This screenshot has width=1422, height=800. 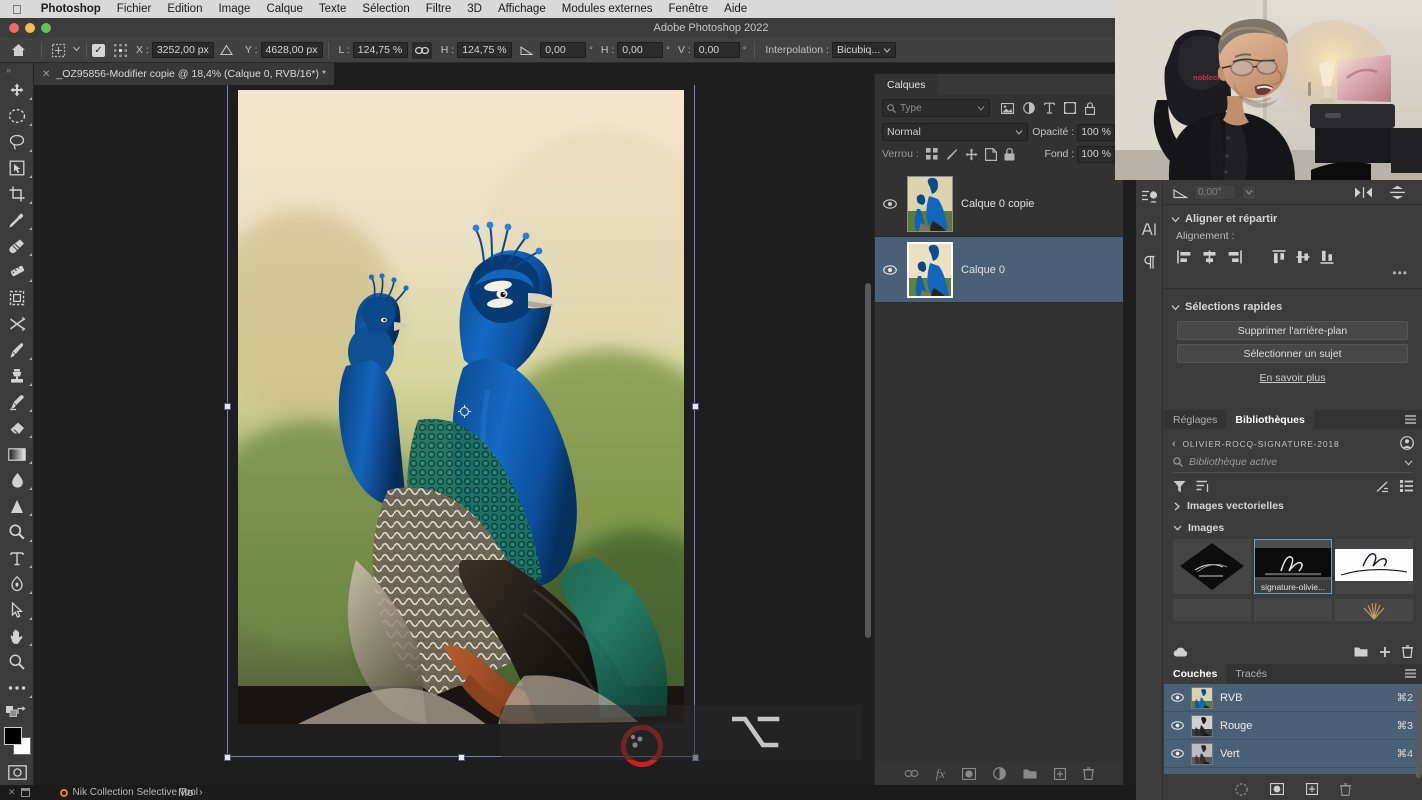 What do you see at coordinates (1293, 506) in the screenshot?
I see `library-group-vector: Images vectorielles` at bounding box center [1293, 506].